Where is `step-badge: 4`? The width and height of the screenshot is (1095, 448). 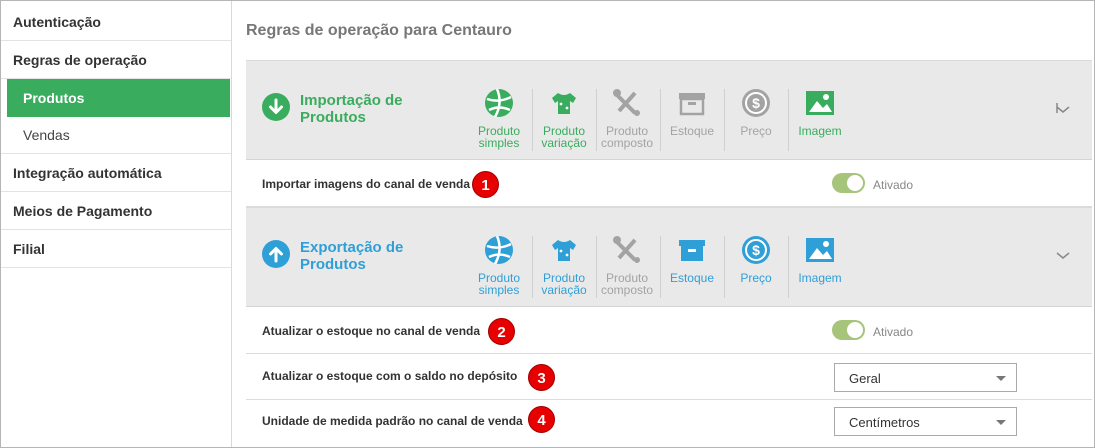 step-badge: 4 is located at coordinates (541, 419).